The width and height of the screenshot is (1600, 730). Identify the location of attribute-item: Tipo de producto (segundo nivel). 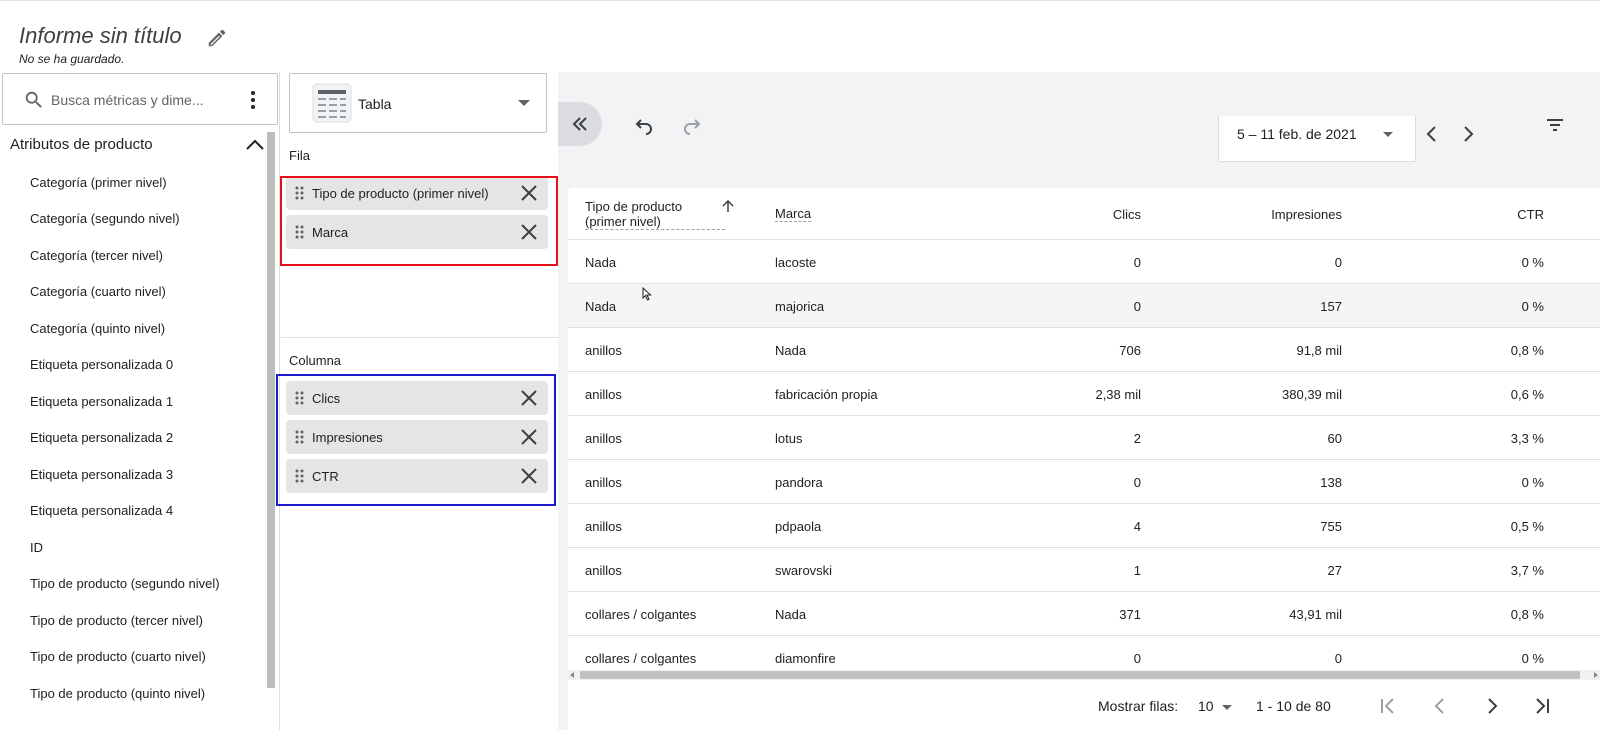
(134, 584).